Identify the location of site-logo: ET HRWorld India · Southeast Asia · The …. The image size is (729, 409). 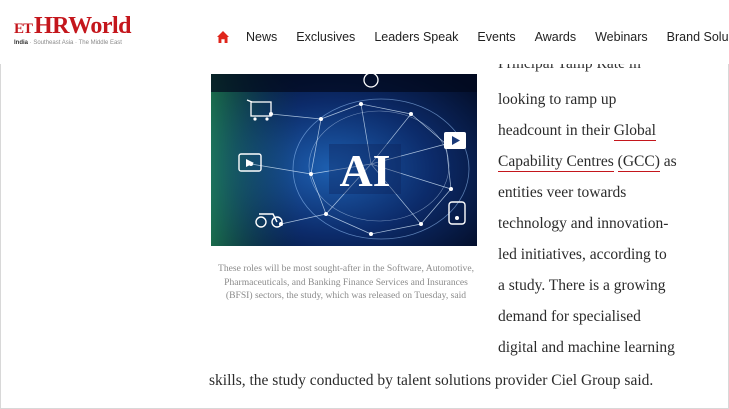
(73, 29).